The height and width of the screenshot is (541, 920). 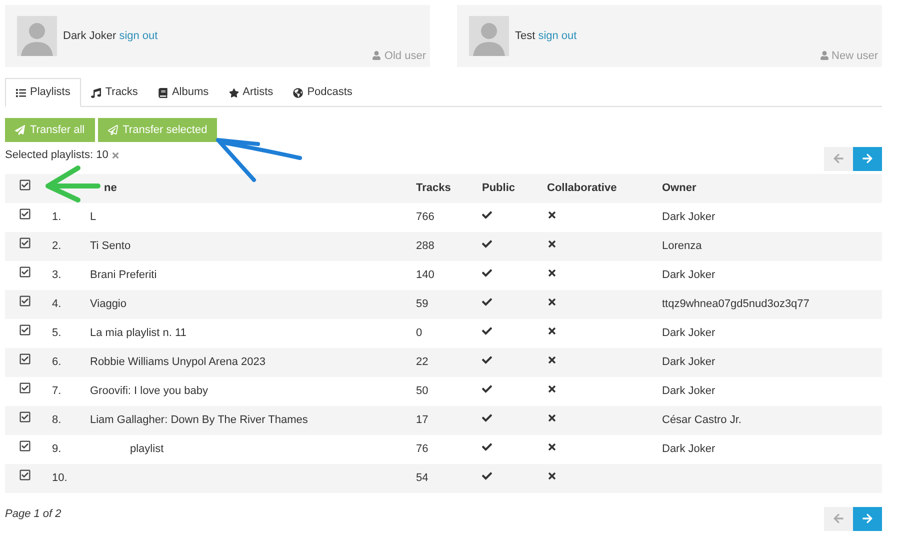 I want to click on tab: Playlists, so click(x=43, y=92).